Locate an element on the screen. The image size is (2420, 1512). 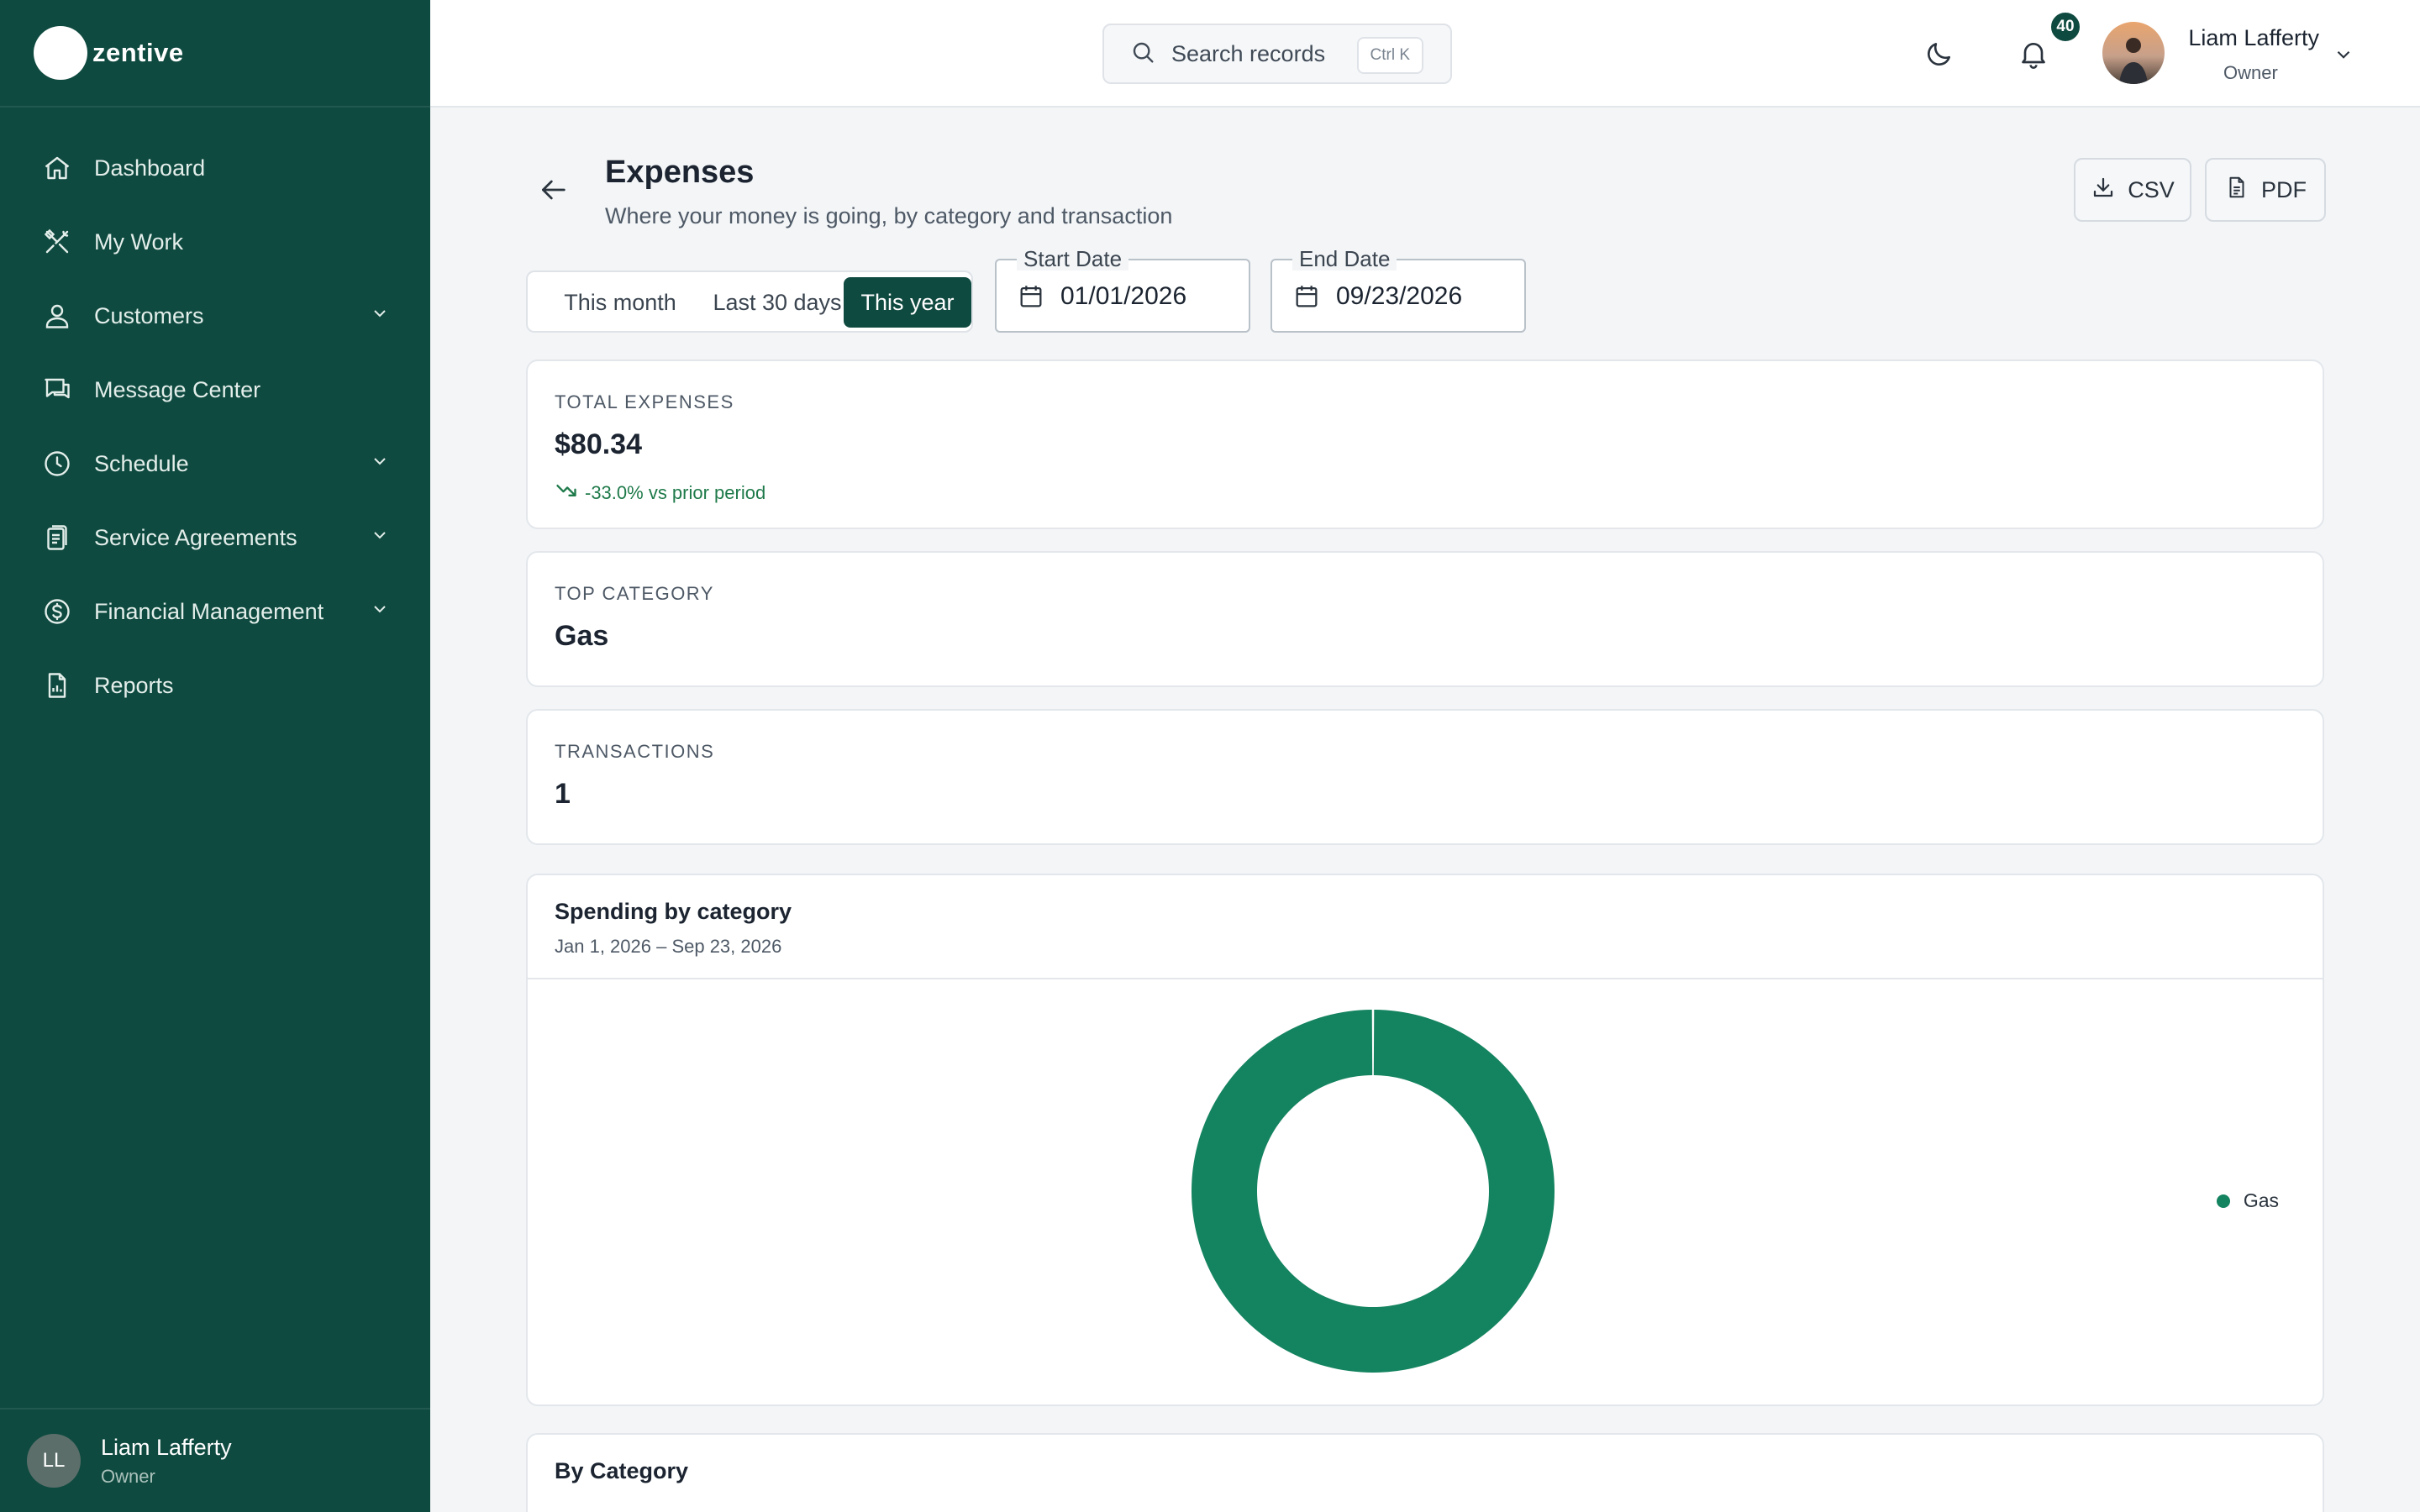
sidebar-item-label: Message Center is located at coordinates (177, 389).